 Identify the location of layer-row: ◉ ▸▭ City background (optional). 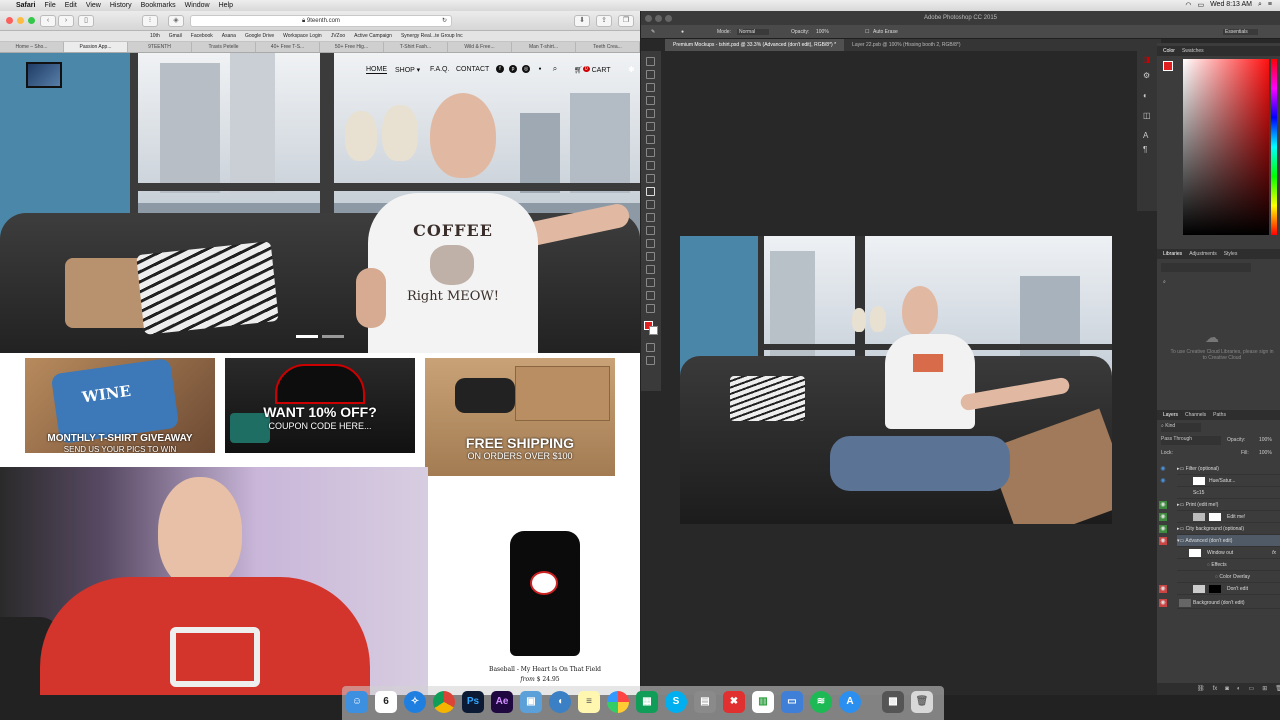
(1219, 529).